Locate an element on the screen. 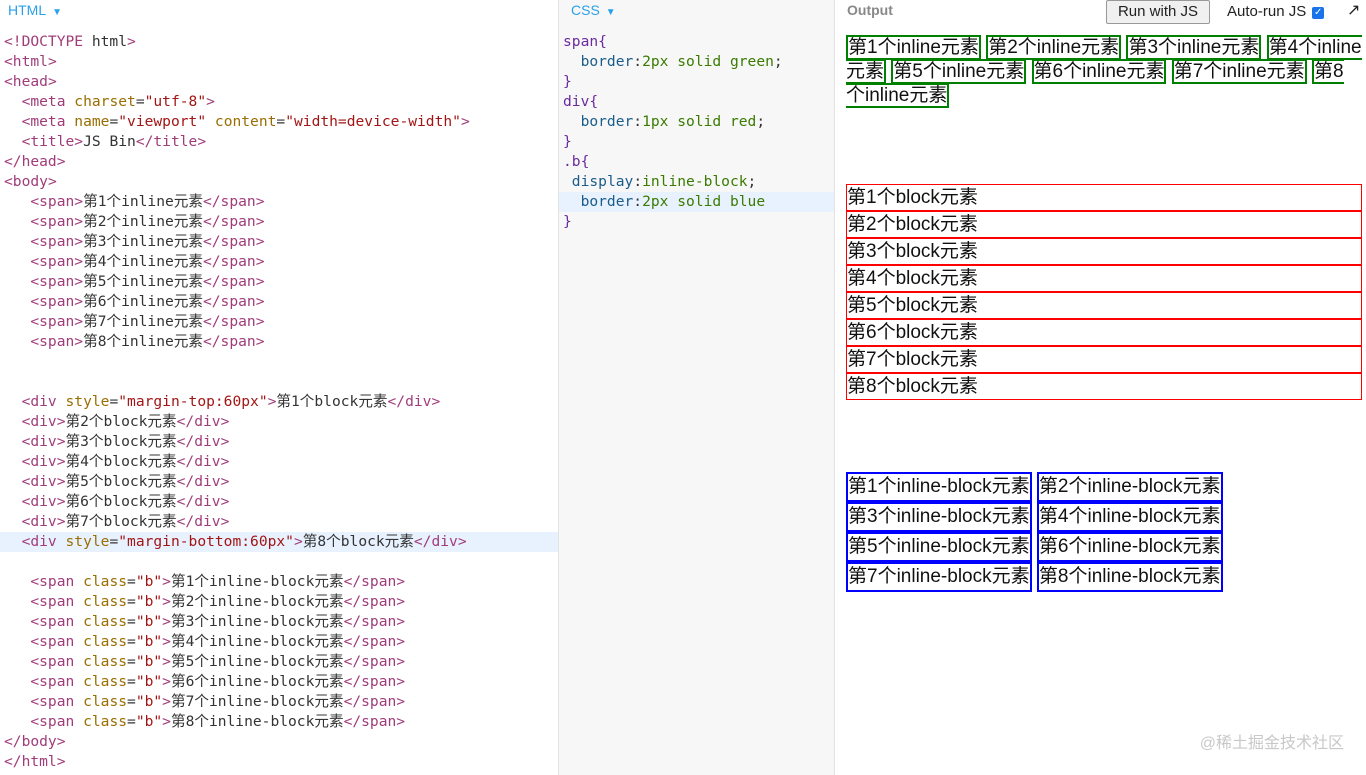 The height and width of the screenshot is (775, 1366). css-panel-title: CSS is located at coordinates (585, 10).